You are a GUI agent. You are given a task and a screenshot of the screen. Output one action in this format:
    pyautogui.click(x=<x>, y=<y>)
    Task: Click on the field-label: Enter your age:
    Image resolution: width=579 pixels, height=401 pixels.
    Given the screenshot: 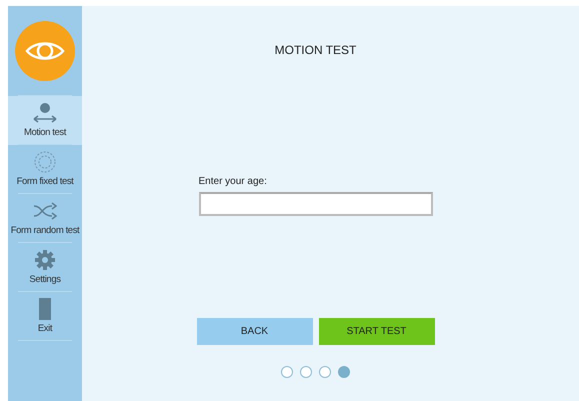 What is the action you would take?
    pyautogui.click(x=233, y=181)
    